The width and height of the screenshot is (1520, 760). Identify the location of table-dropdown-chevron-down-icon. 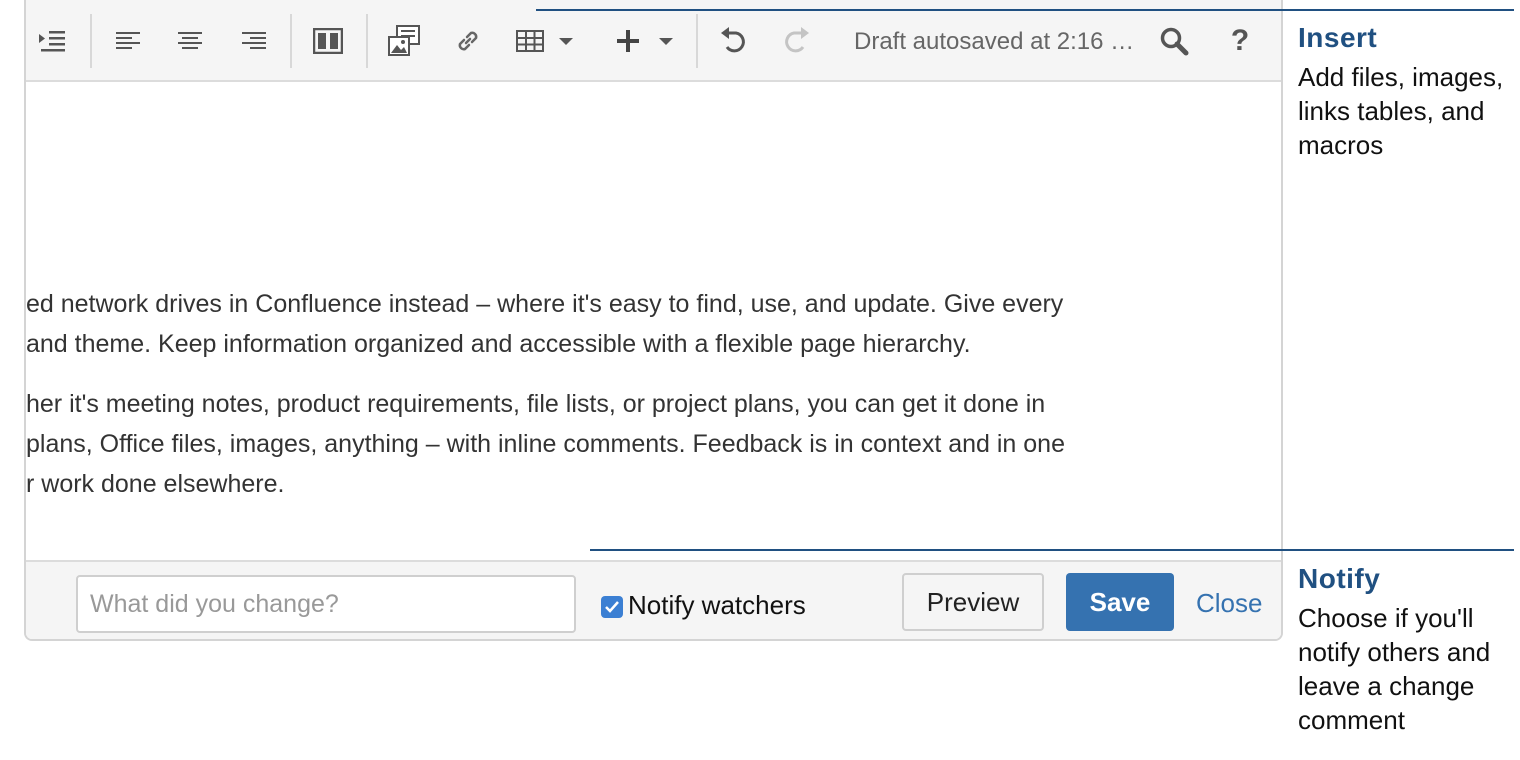
(566, 41).